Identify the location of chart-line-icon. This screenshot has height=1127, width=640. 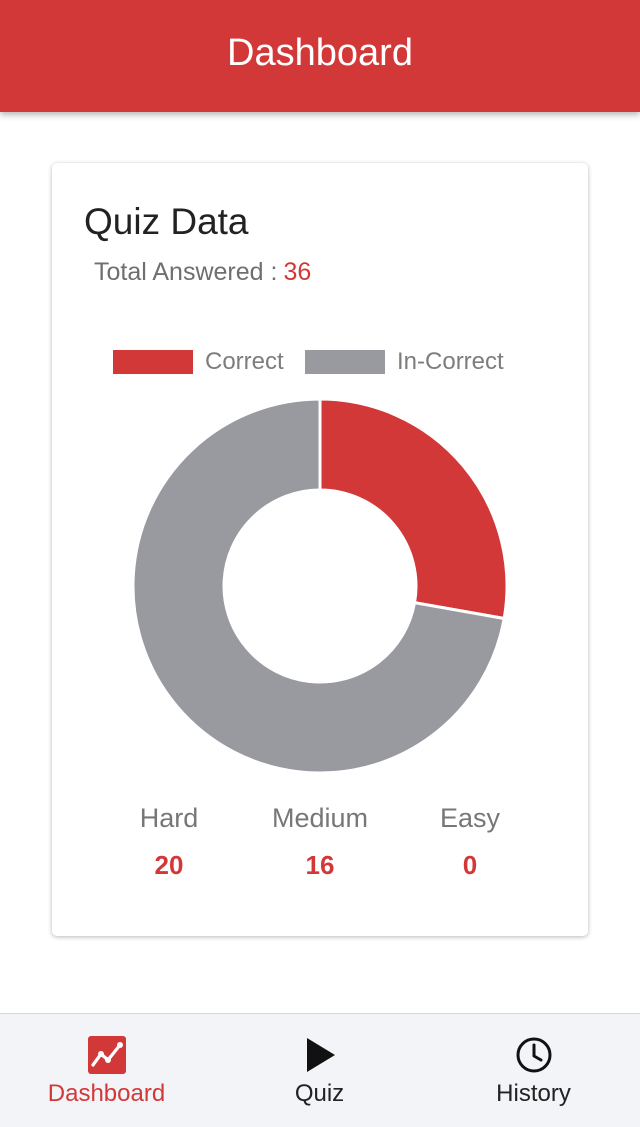
(106, 1055).